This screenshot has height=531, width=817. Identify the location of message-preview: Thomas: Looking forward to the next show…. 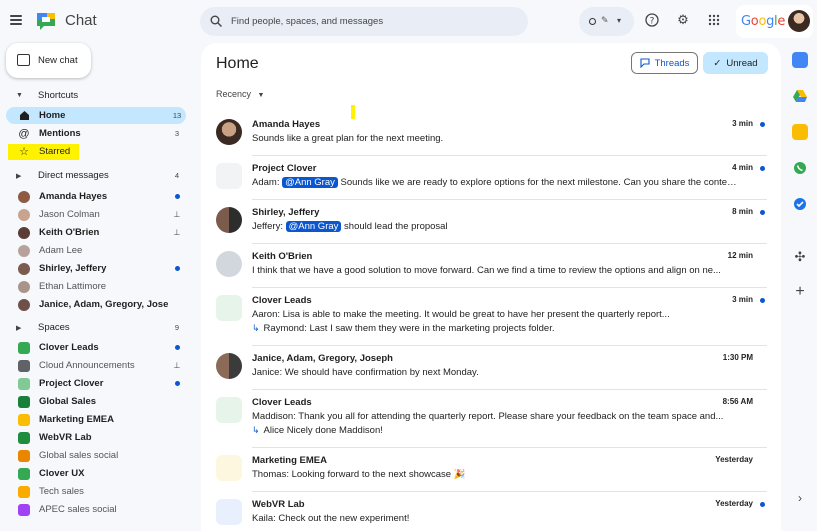
(359, 474).